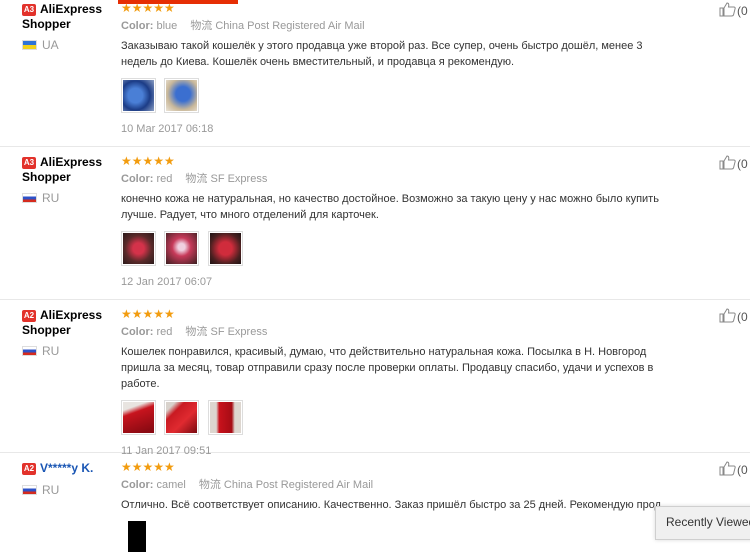  What do you see at coordinates (166, 451) in the screenshot?
I see `review-date: 11 Jan 2017 09:51` at bounding box center [166, 451].